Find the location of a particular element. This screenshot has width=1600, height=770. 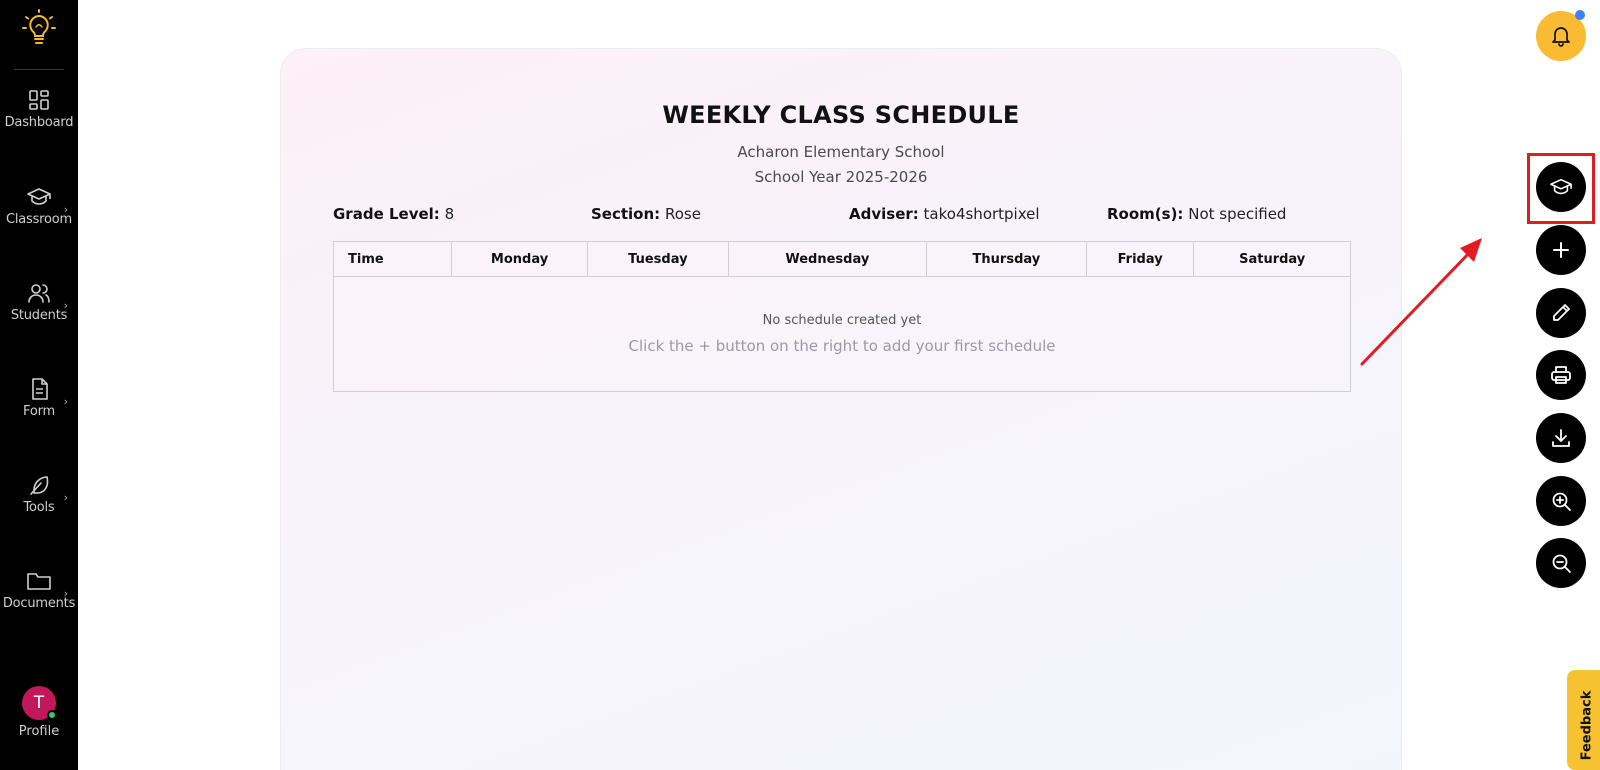

section-value: Rose is located at coordinates (682, 214).